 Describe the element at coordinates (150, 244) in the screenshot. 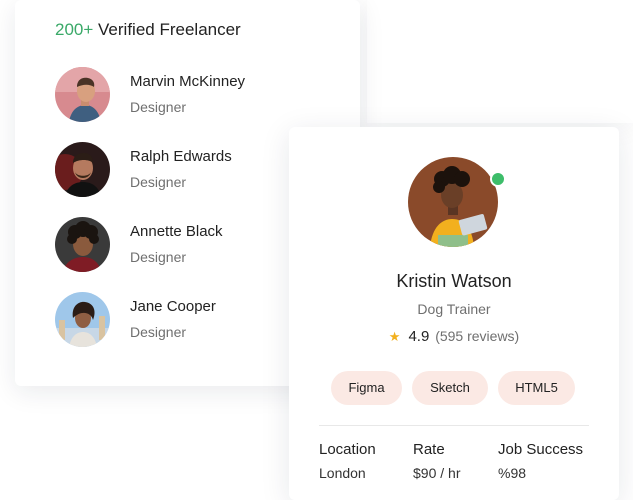

I see `list-item: Annette Black Designer` at that location.